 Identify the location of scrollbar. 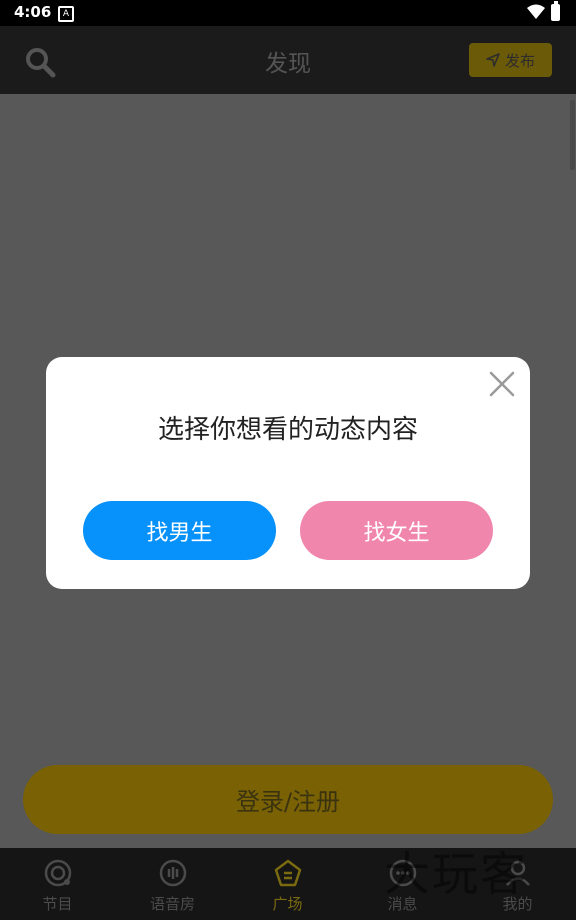
(572, 135).